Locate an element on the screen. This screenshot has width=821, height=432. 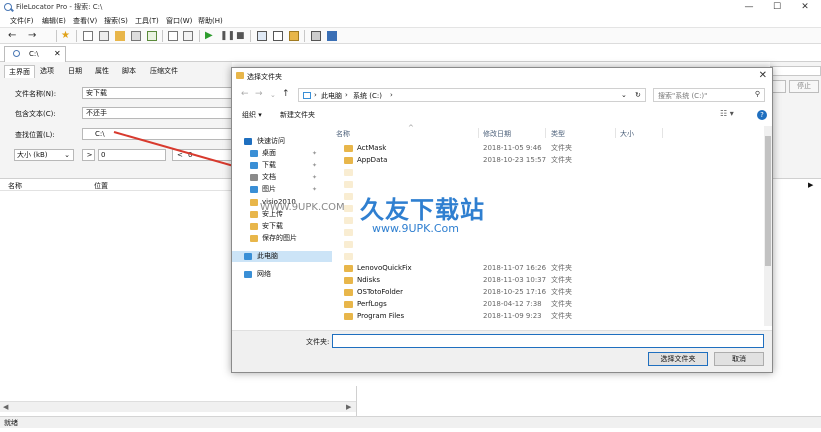
nav-pictures: 图片 ✦ is located at coordinates (282, 189).